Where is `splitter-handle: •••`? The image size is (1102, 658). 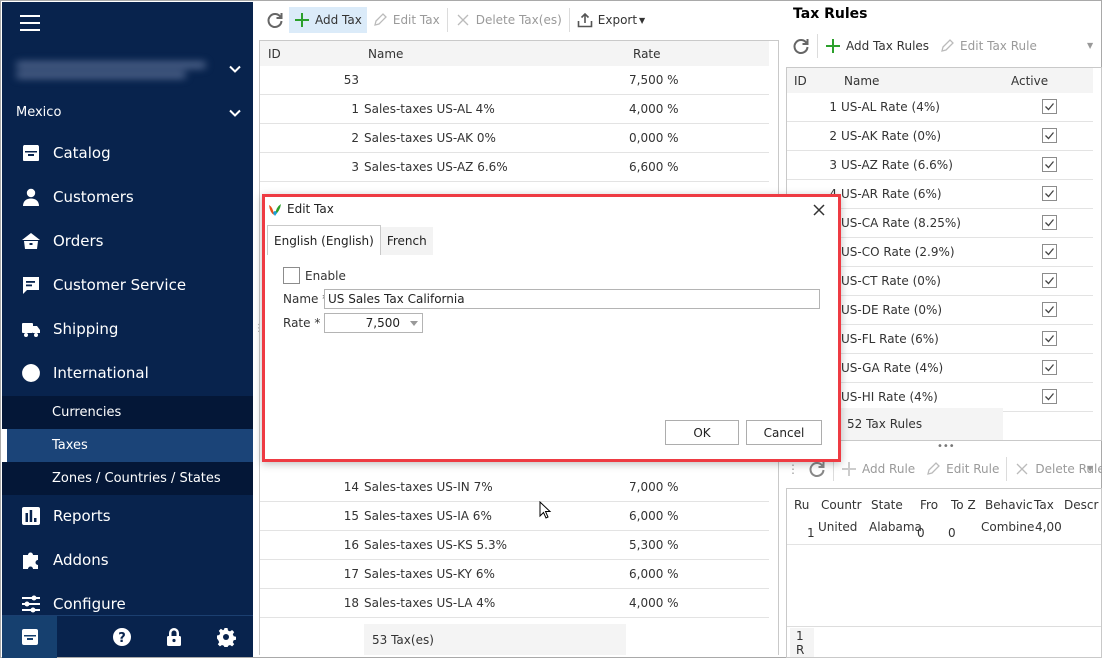
splitter-handle: ••• is located at coordinates (946, 446).